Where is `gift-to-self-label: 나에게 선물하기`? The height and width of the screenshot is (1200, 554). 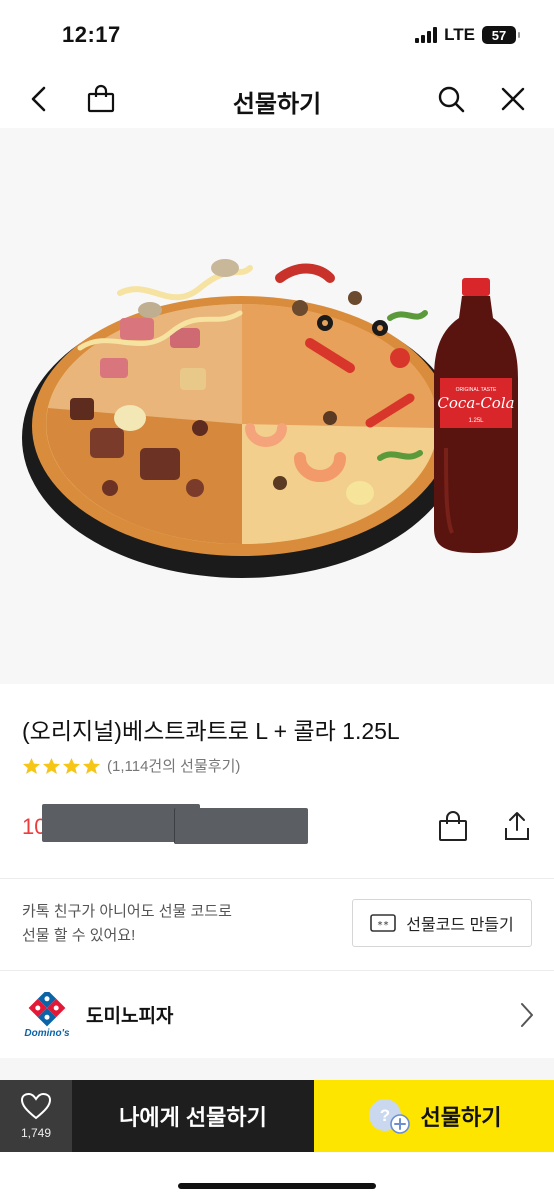 gift-to-self-label: 나에게 선물하기 is located at coordinates (193, 1117).